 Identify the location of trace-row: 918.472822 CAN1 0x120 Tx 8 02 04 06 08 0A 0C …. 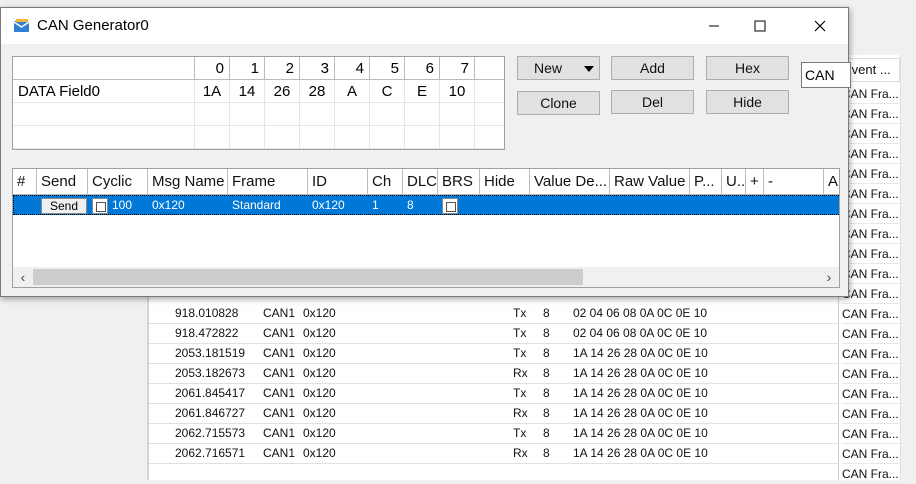
(526, 334).